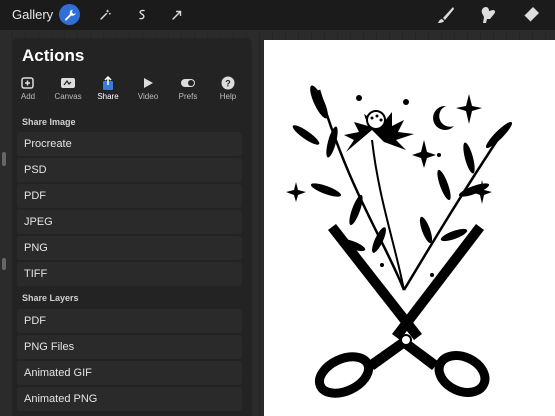  Describe the element at coordinates (30, 91) in the screenshot. I see `tab-add: Add` at that location.